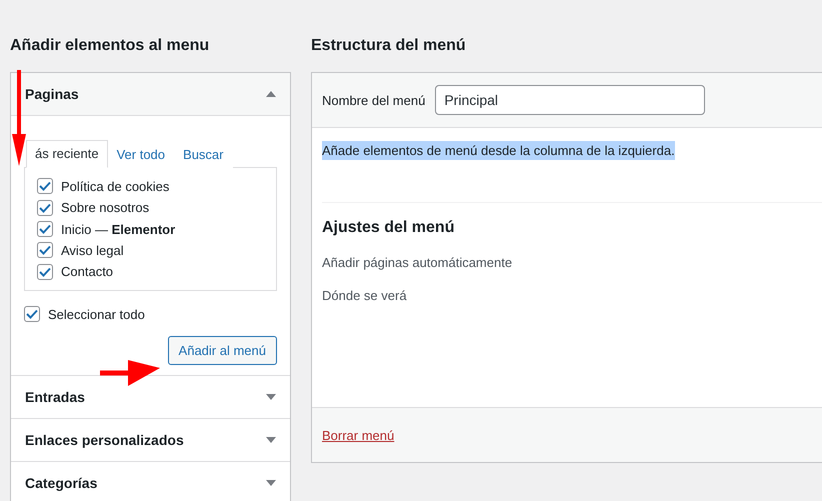  I want to click on section-heading: Añadir elementos al menu, so click(110, 46).